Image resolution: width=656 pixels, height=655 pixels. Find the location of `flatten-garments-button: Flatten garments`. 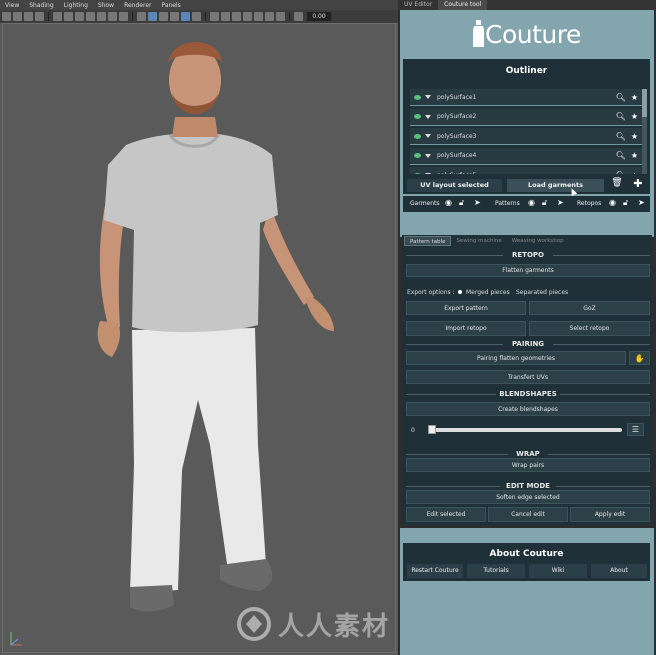

flatten-garments-button: Flatten garments is located at coordinates (528, 270).